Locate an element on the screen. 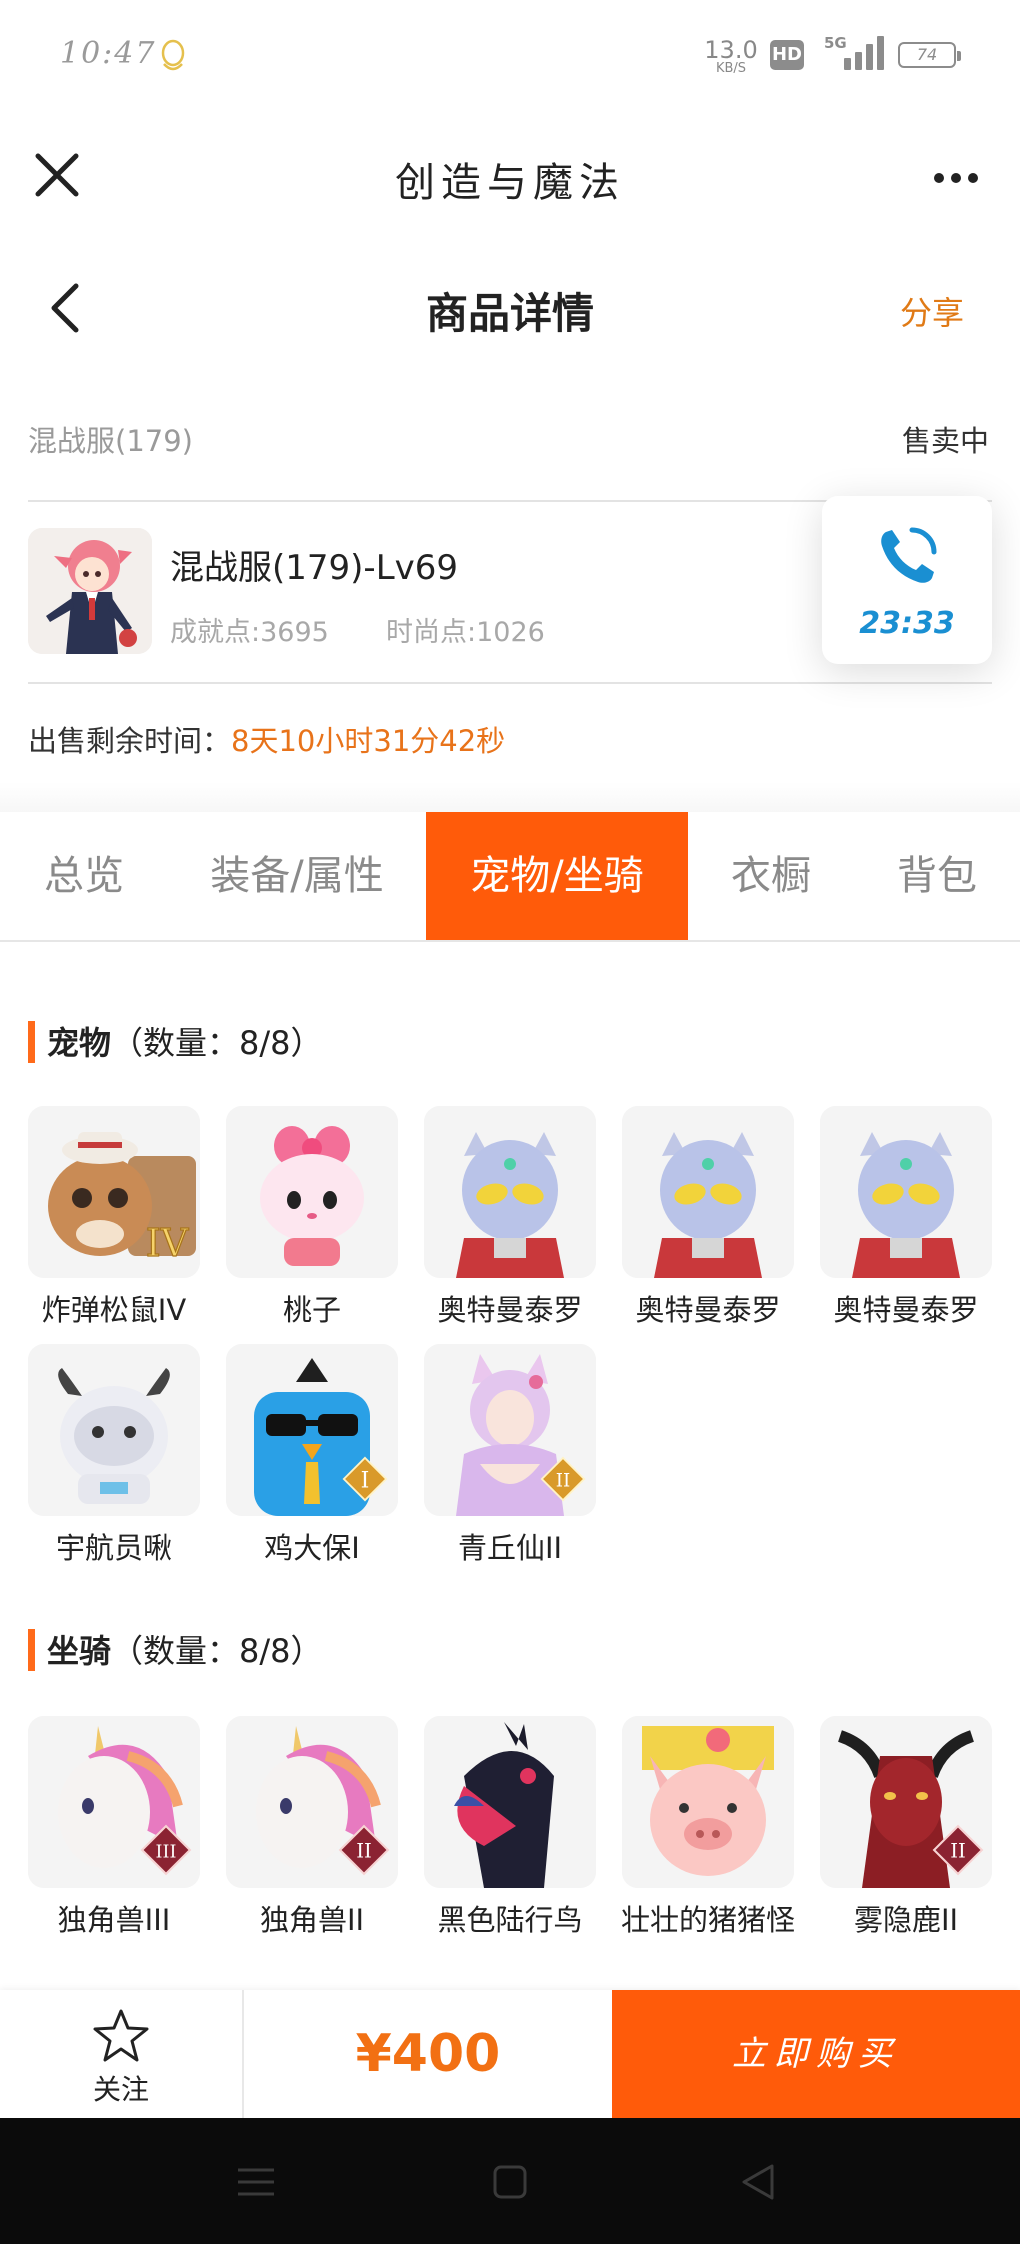 The height and width of the screenshot is (2244, 1020). mount-item: 壮壮的猪猪怪 is located at coordinates (708, 1828).